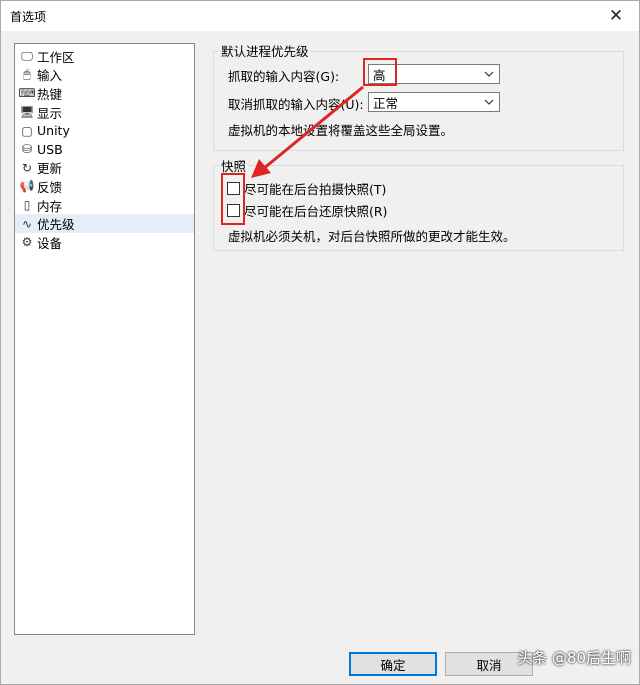  I want to click on ungrab-priority-value: 正常, so click(386, 103).